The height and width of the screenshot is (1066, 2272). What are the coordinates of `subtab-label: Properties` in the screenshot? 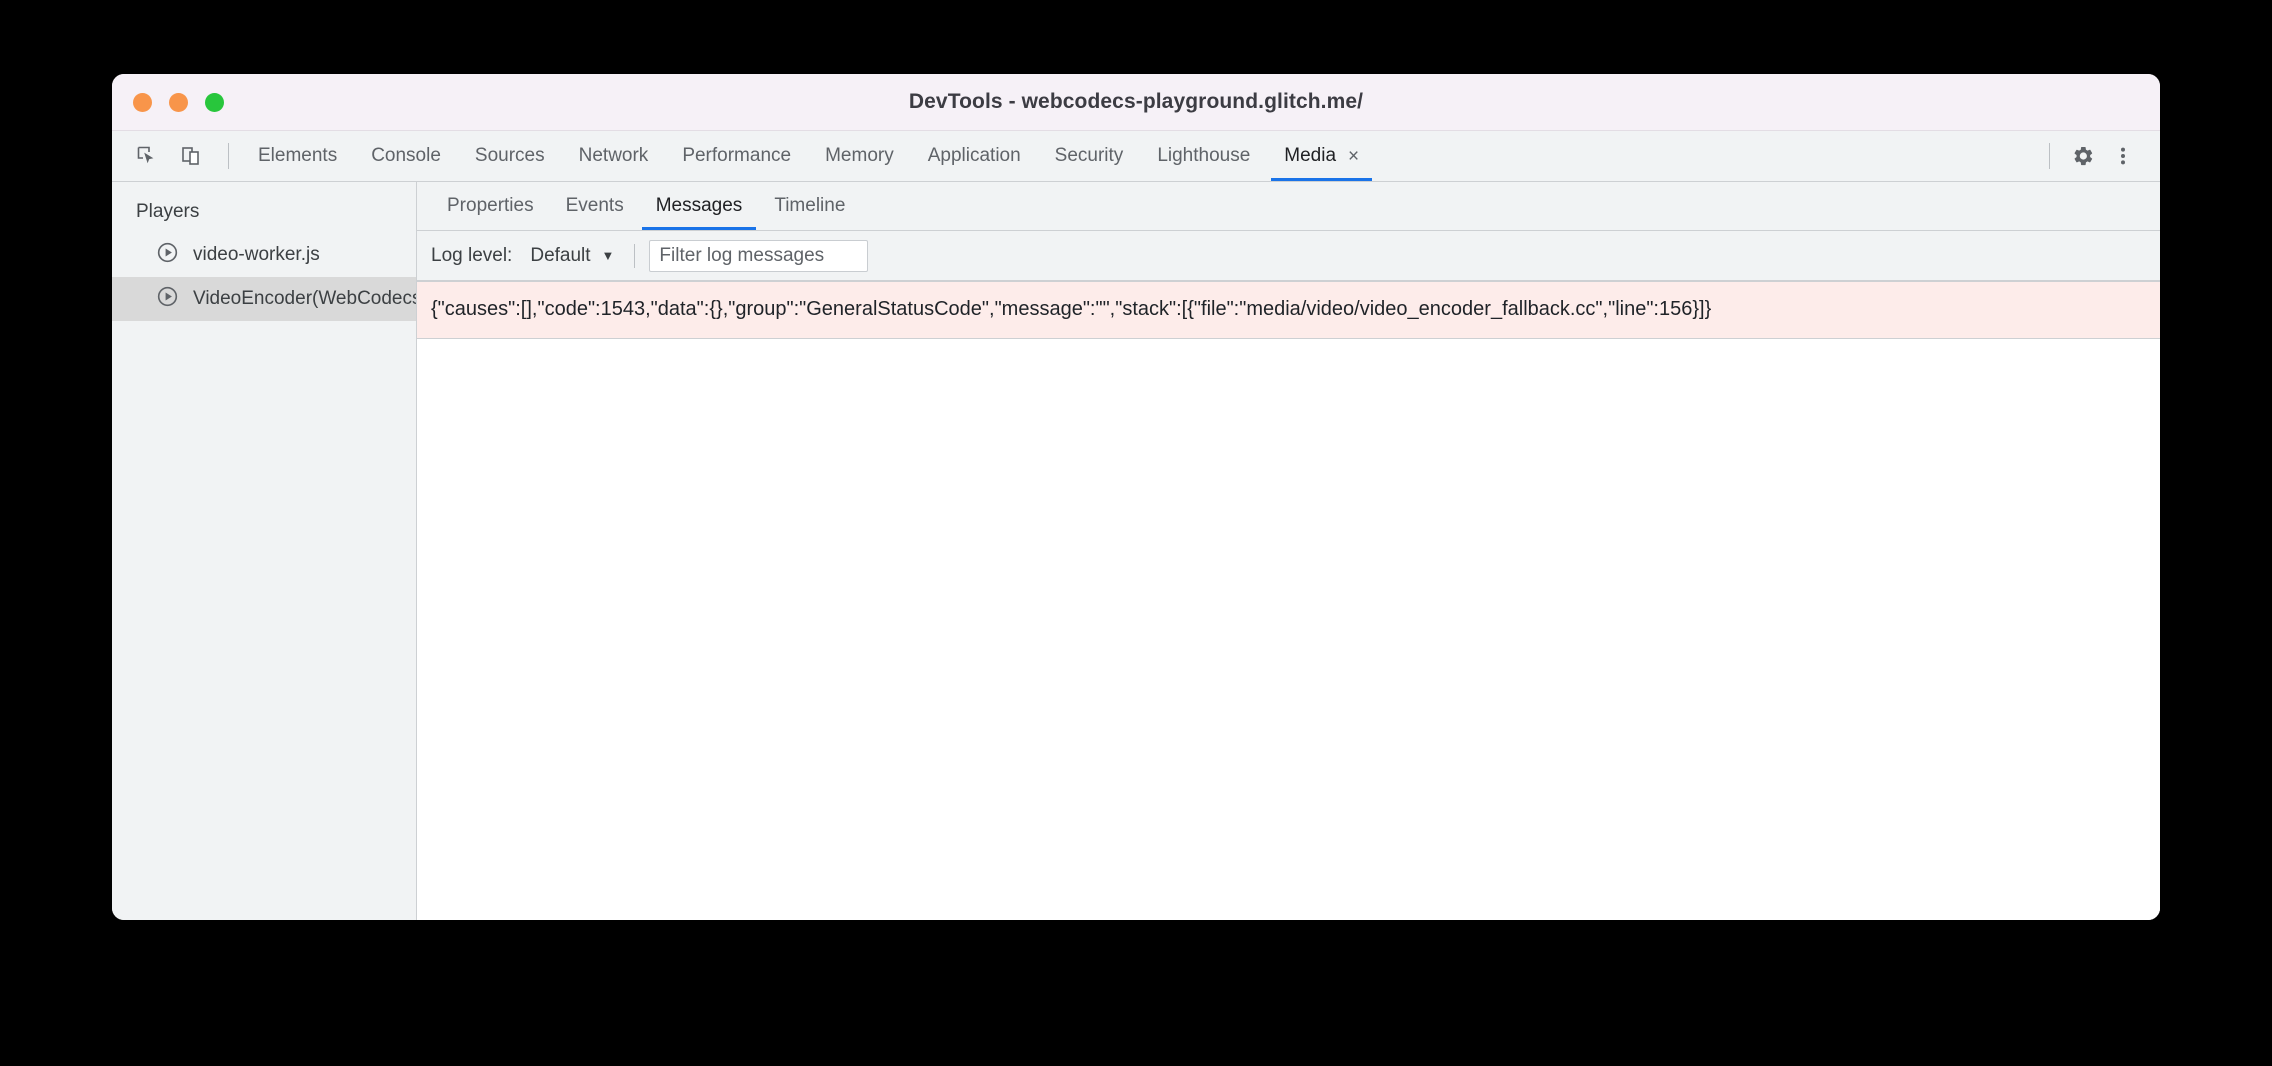 It's located at (490, 205).